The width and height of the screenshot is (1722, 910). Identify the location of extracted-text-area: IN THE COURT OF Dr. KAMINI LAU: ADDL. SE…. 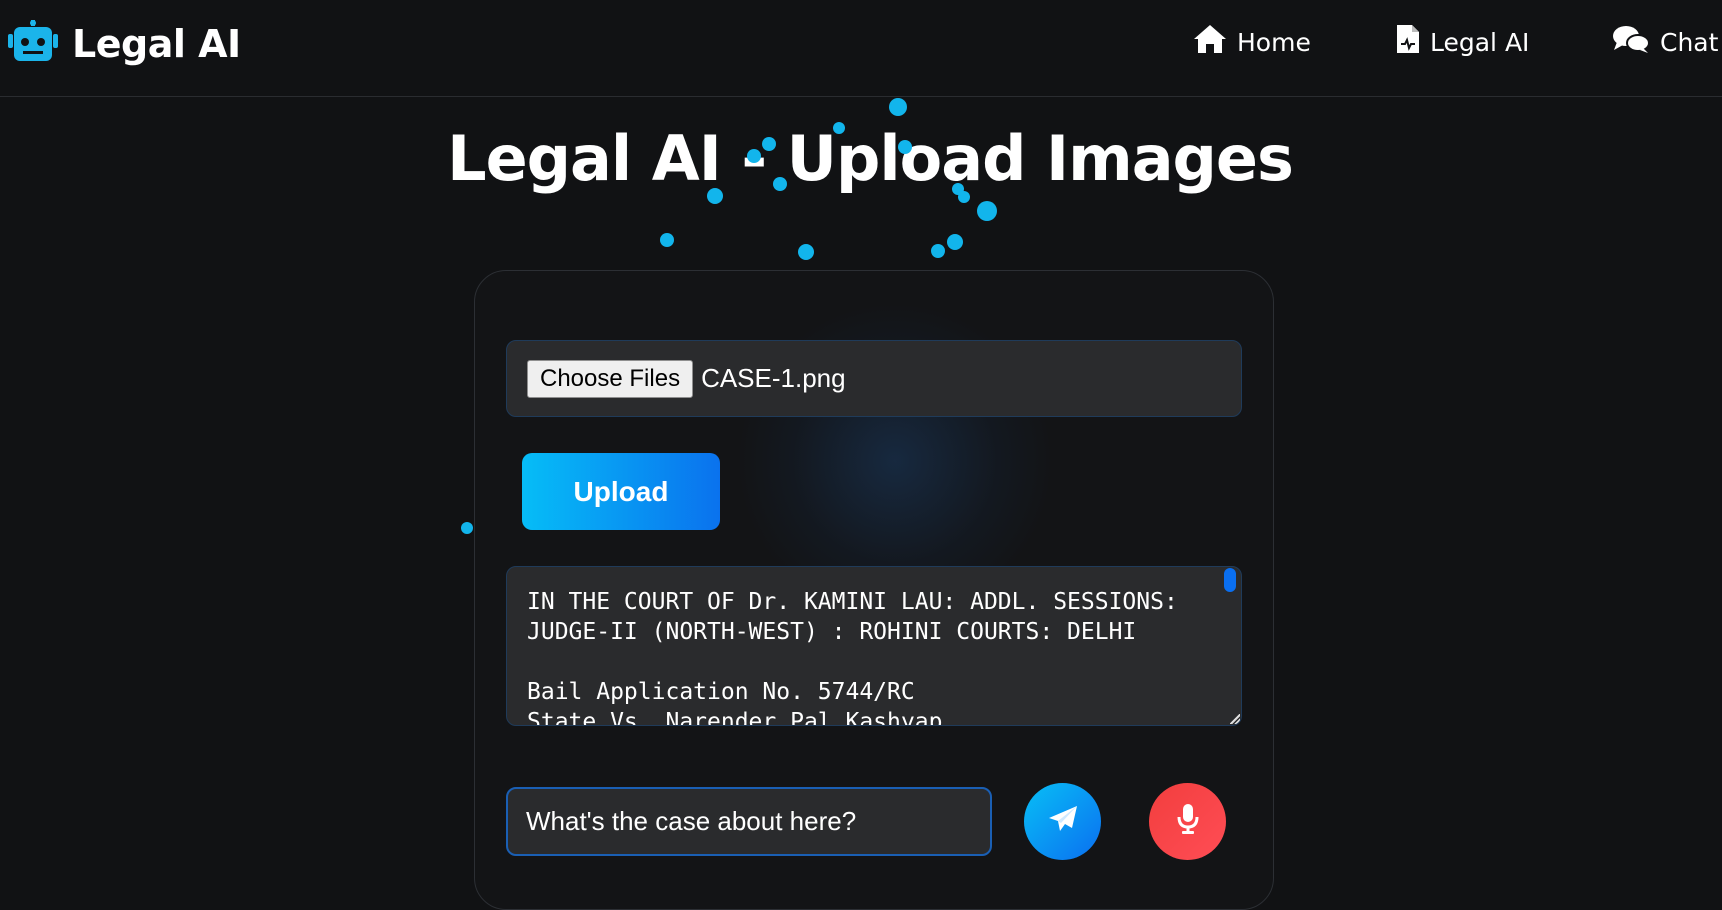
(874, 646).